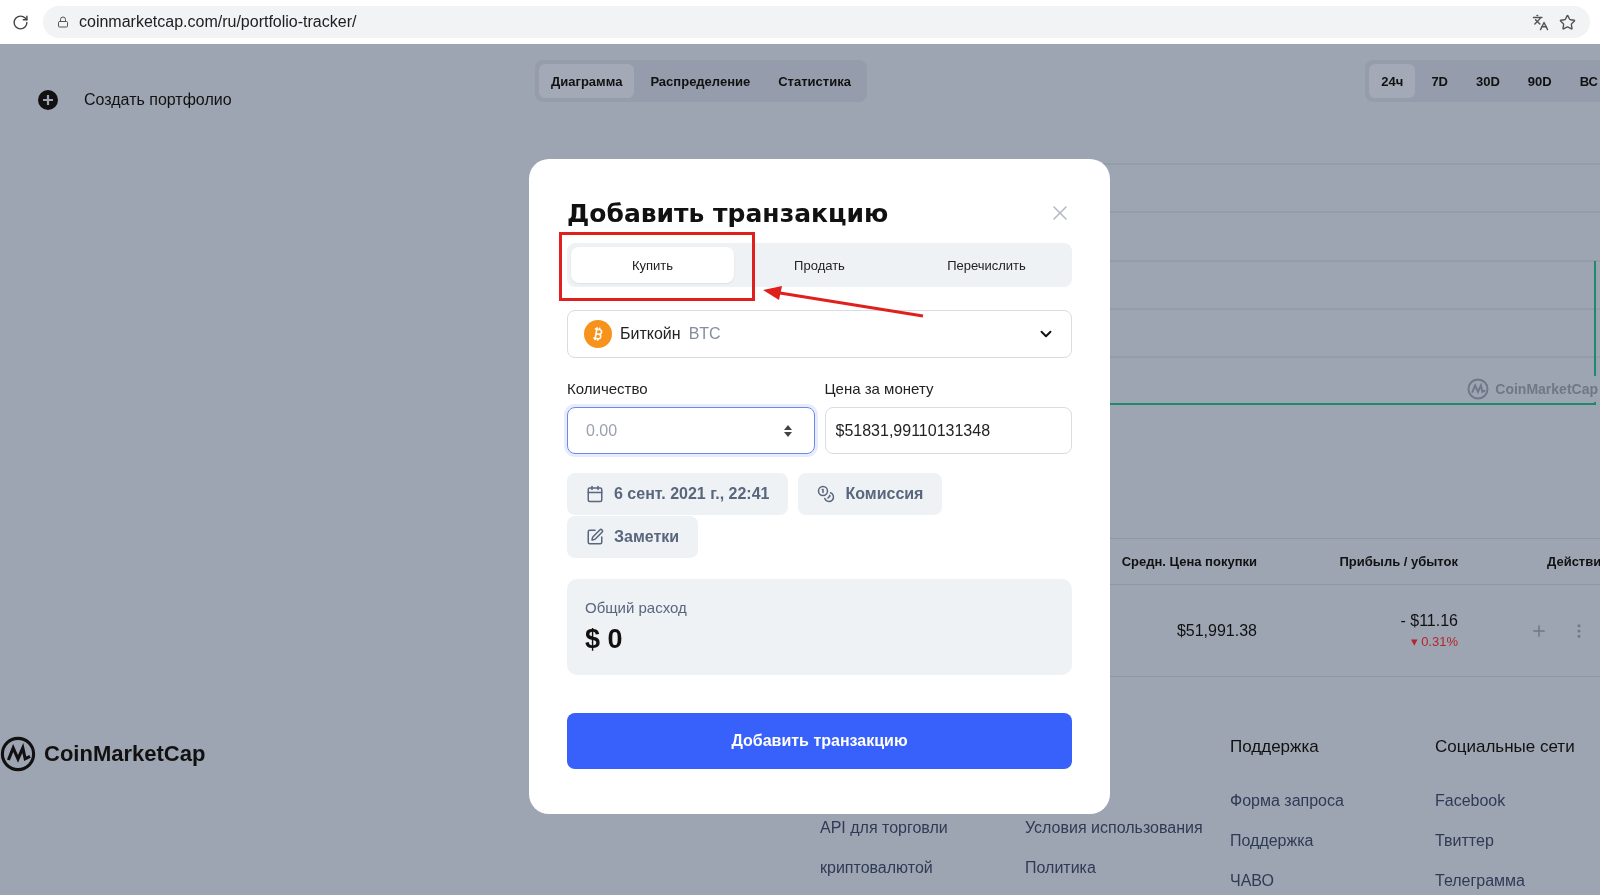 The image size is (1600, 895). Describe the element at coordinates (1332, 841) in the screenshot. I see `footer-link: Поддержка` at that location.